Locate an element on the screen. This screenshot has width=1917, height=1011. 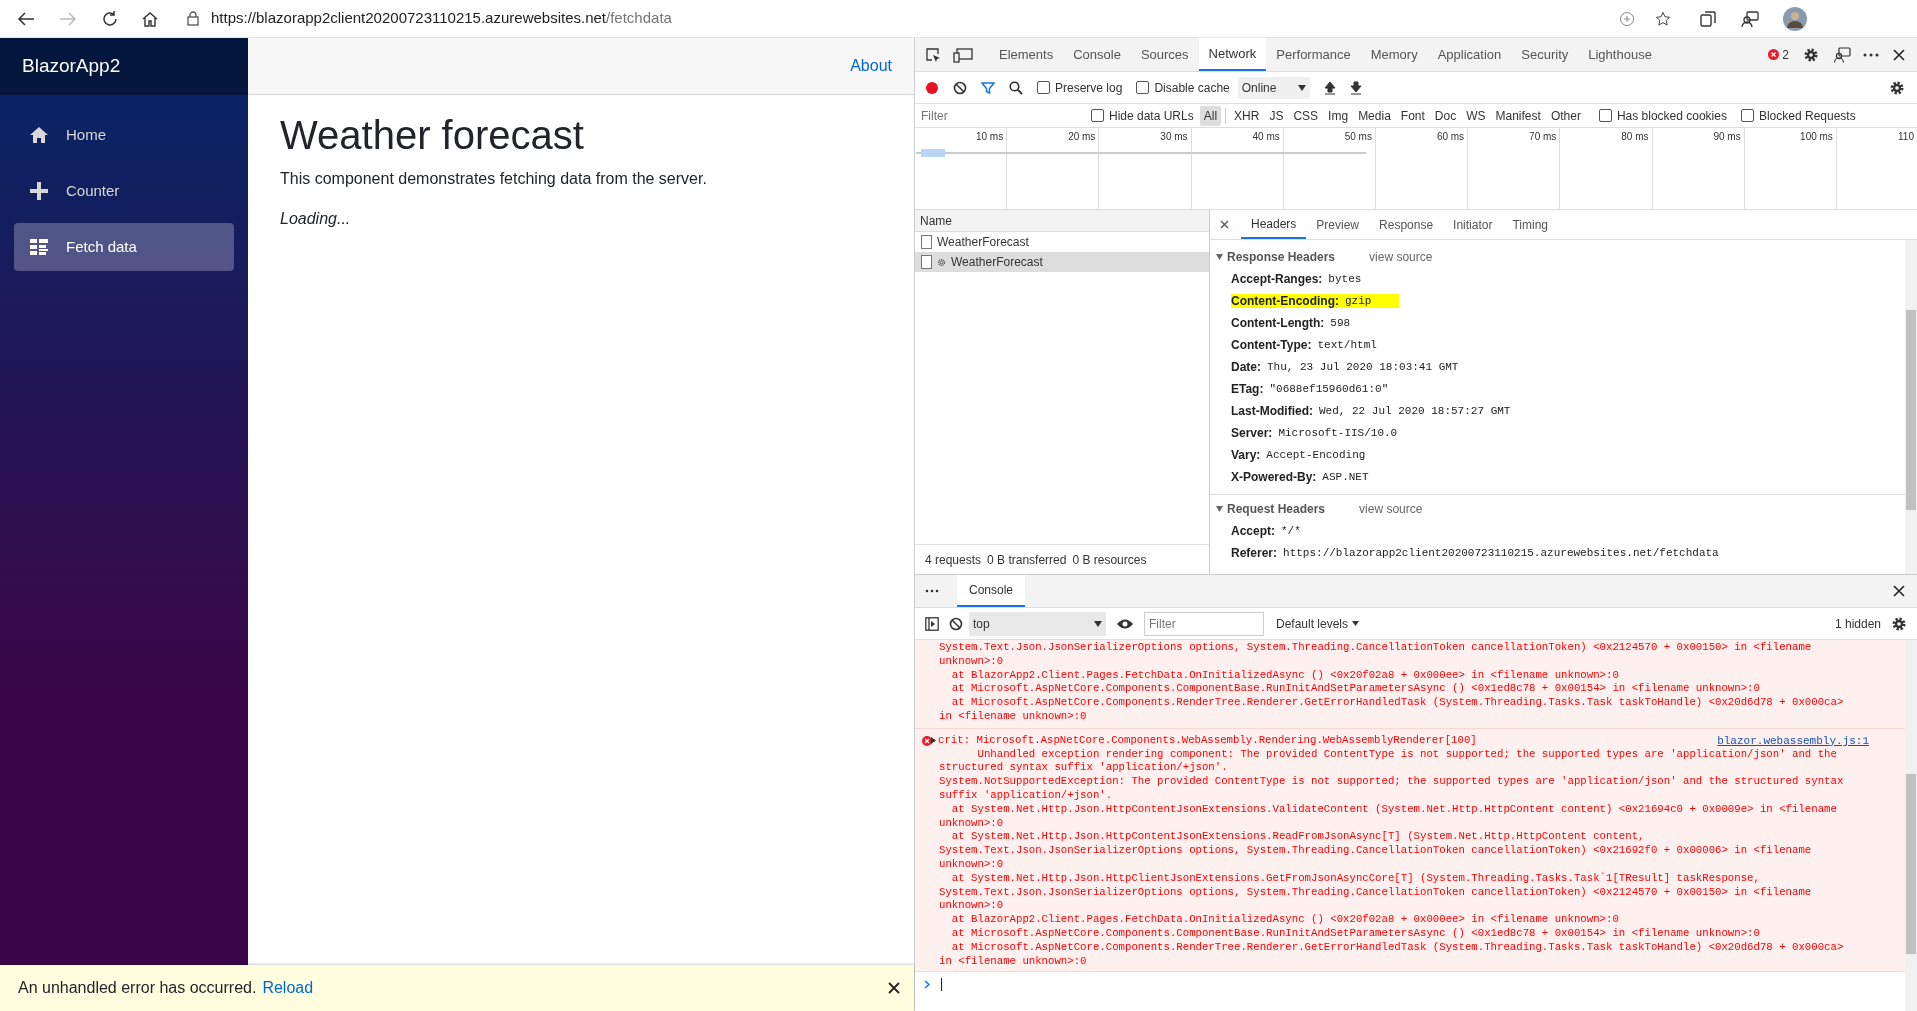
devtools-tab: Elements is located at coordinates (1026, 54).